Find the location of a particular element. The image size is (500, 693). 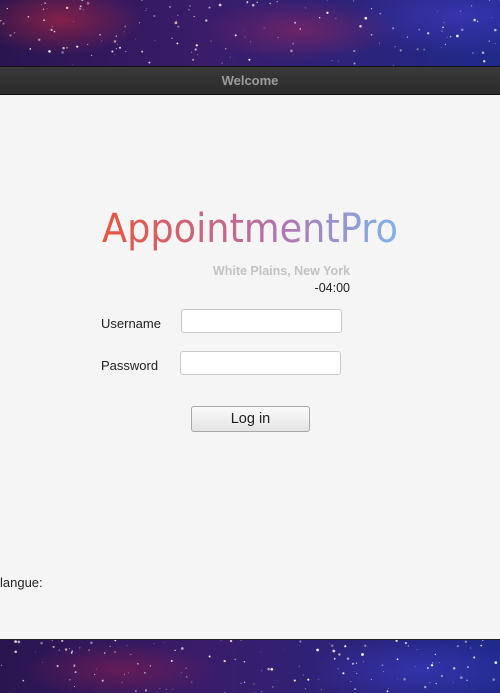

app-logo-graphic: AppointmentPro is located at coordinates (250, 229).